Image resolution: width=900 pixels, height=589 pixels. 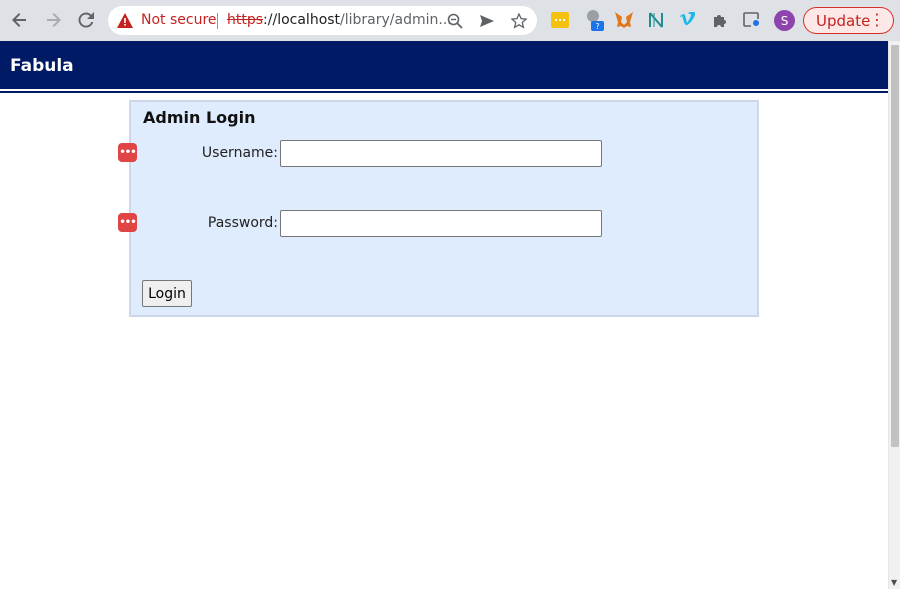 I want to click on update-button: Update ⋮, so click(x=848, y=20).